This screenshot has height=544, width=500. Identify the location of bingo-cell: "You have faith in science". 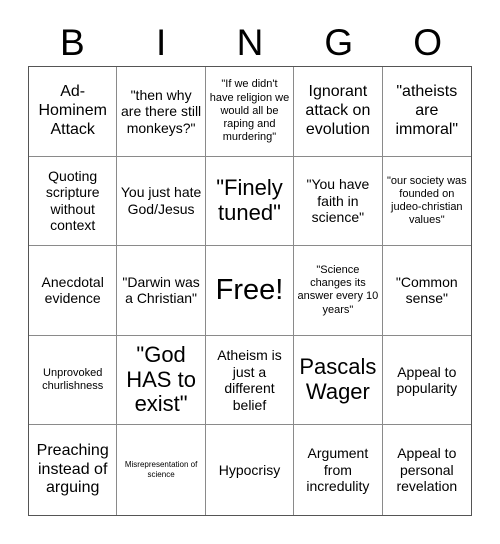
(338, 201).